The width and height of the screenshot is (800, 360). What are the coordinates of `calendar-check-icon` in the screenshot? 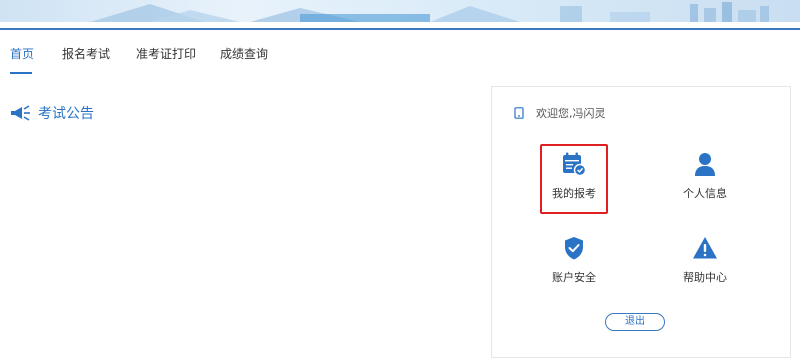 It's located at (574, 164).